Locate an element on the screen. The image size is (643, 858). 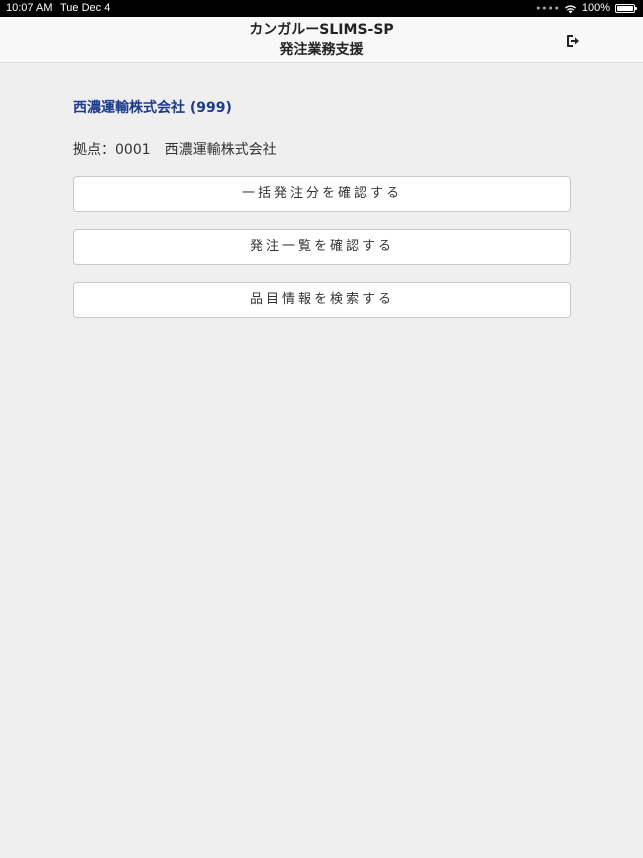
navigation-bar: カンガルーSLIMS-SP 発注業務支援 is located at coordinates (321, 40).